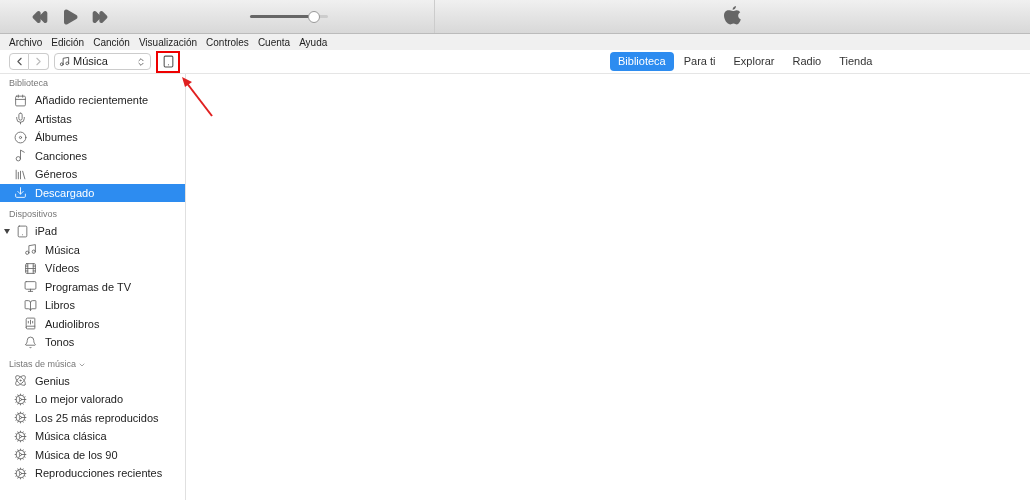 The width and height of the screenshot is (1030, 500). I want to click on play-icon, so click(70, 16).